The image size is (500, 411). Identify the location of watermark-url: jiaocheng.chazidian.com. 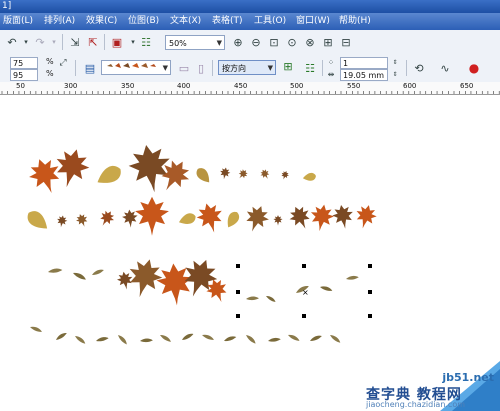
(416, 404).